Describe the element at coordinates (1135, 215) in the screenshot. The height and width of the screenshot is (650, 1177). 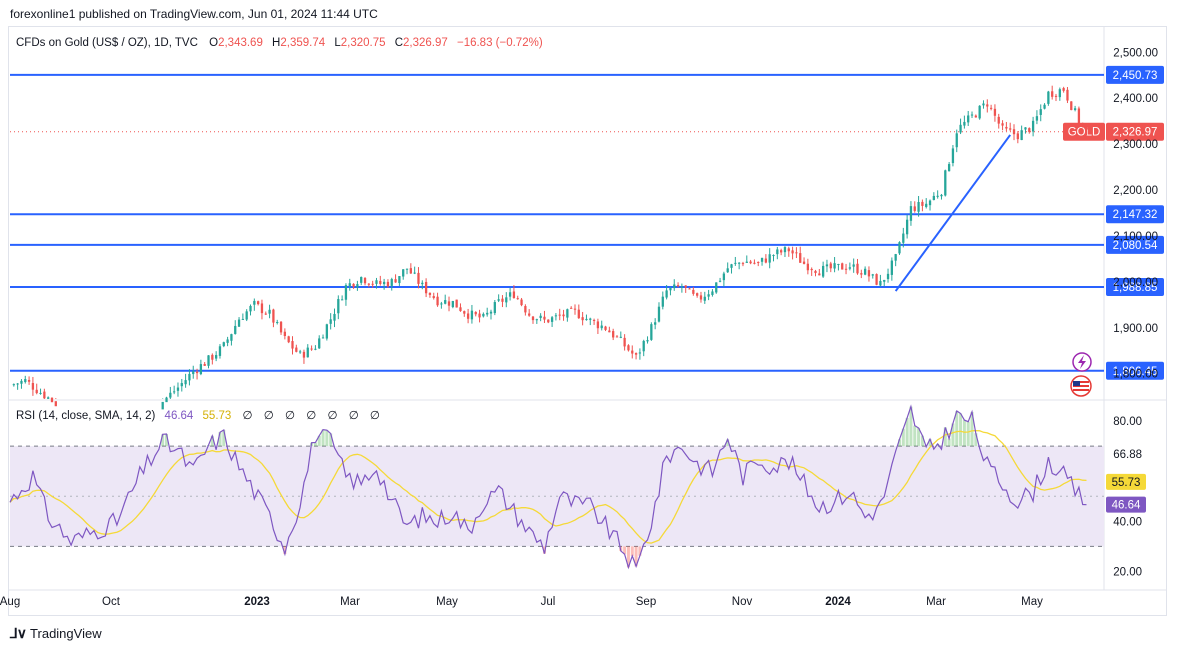
I see `level-label: 2,147.32` at that location.